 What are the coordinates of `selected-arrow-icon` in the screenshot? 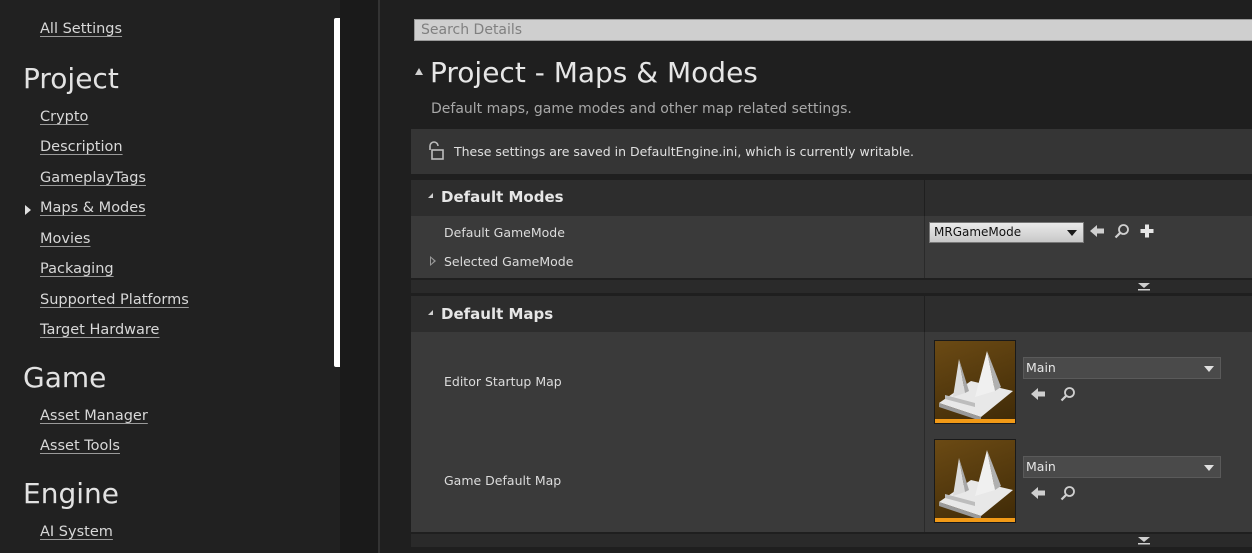 It's located at (28, 210).